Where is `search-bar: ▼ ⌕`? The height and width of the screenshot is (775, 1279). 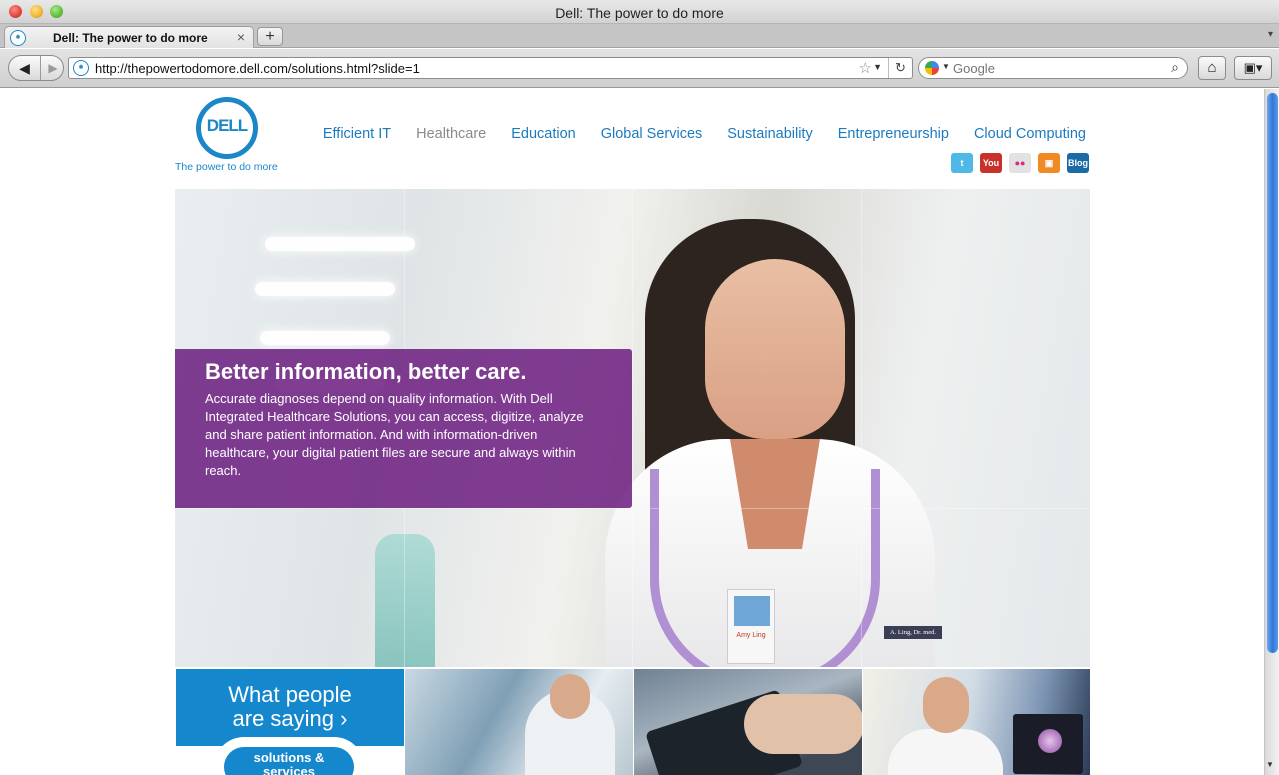 search-bar: ▼ ⌕ is located at coordinates (1053, 68).